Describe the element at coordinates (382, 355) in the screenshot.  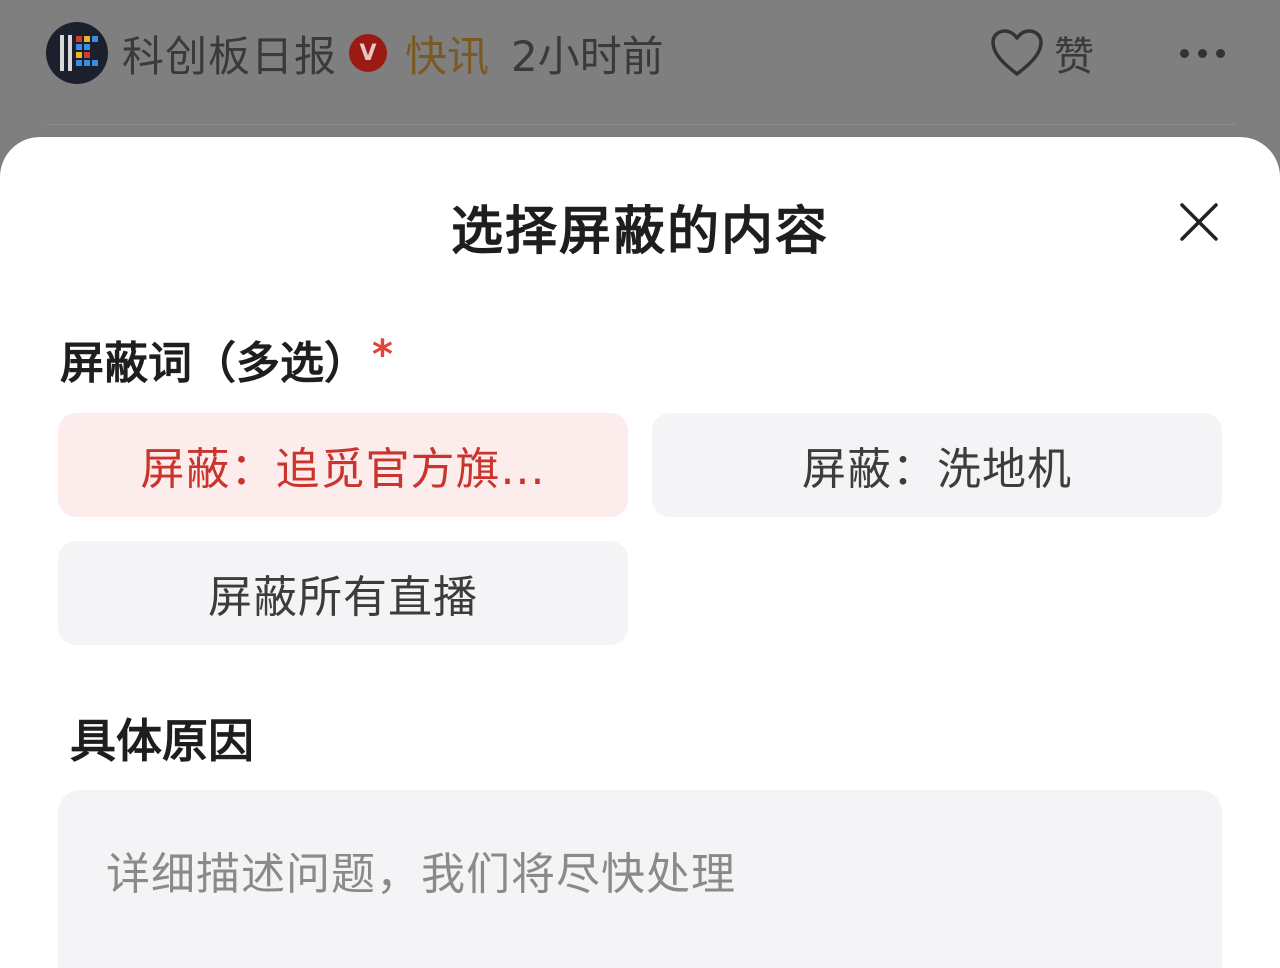
I see `required-mark: *` at that location.